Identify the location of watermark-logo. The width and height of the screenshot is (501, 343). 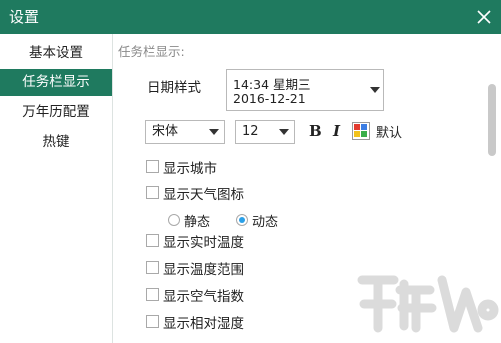
(428, 304).